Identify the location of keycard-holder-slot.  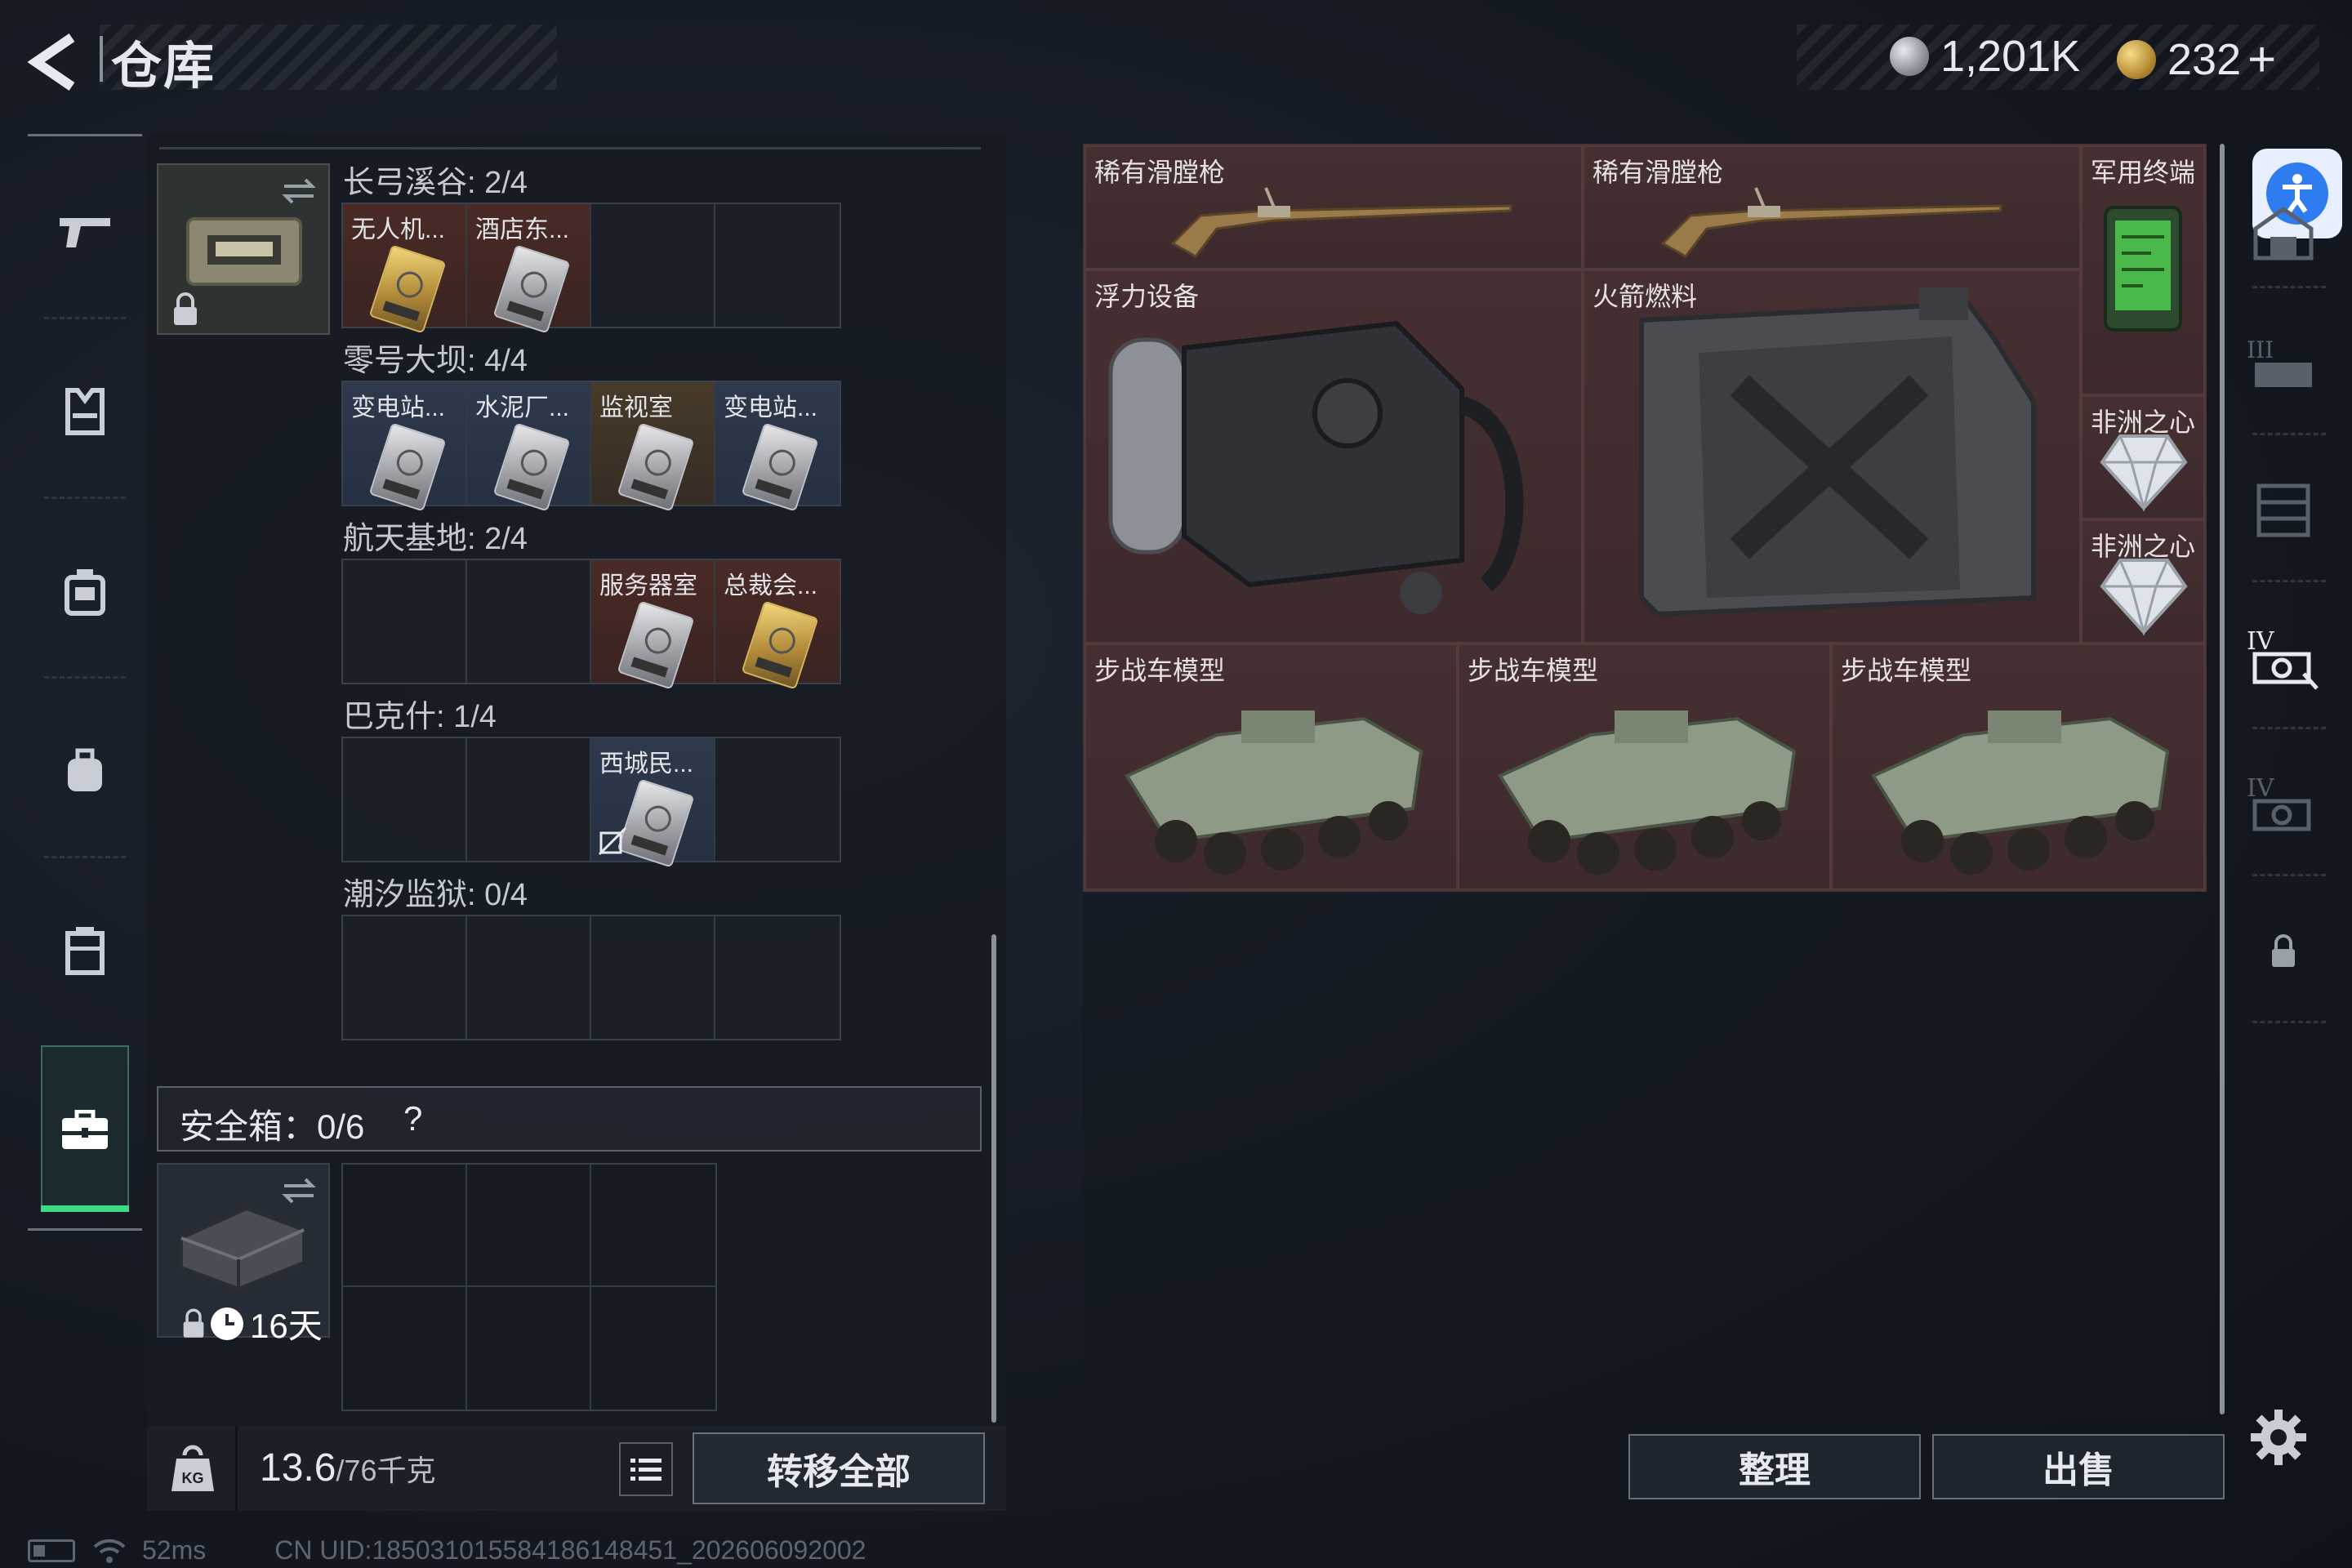
(243, 249).